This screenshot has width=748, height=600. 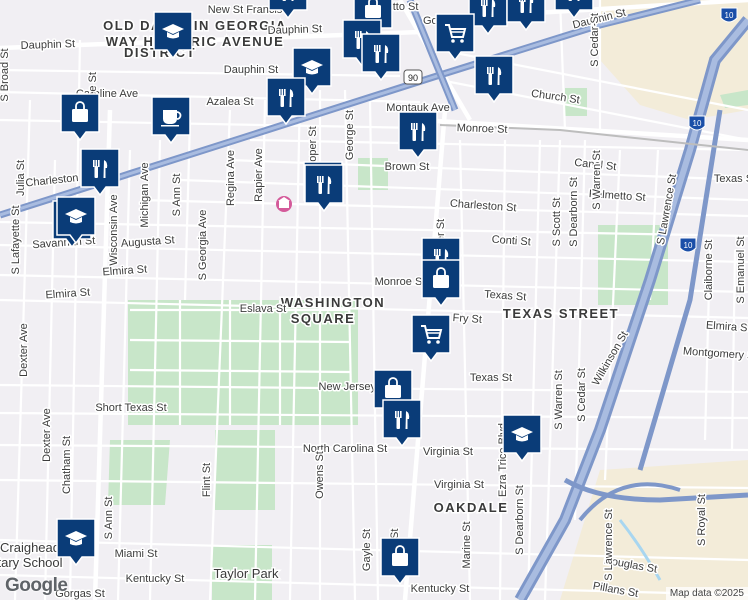 I want to click on street-label-chatham-st: Chatham St, so click(x=67, y=465).